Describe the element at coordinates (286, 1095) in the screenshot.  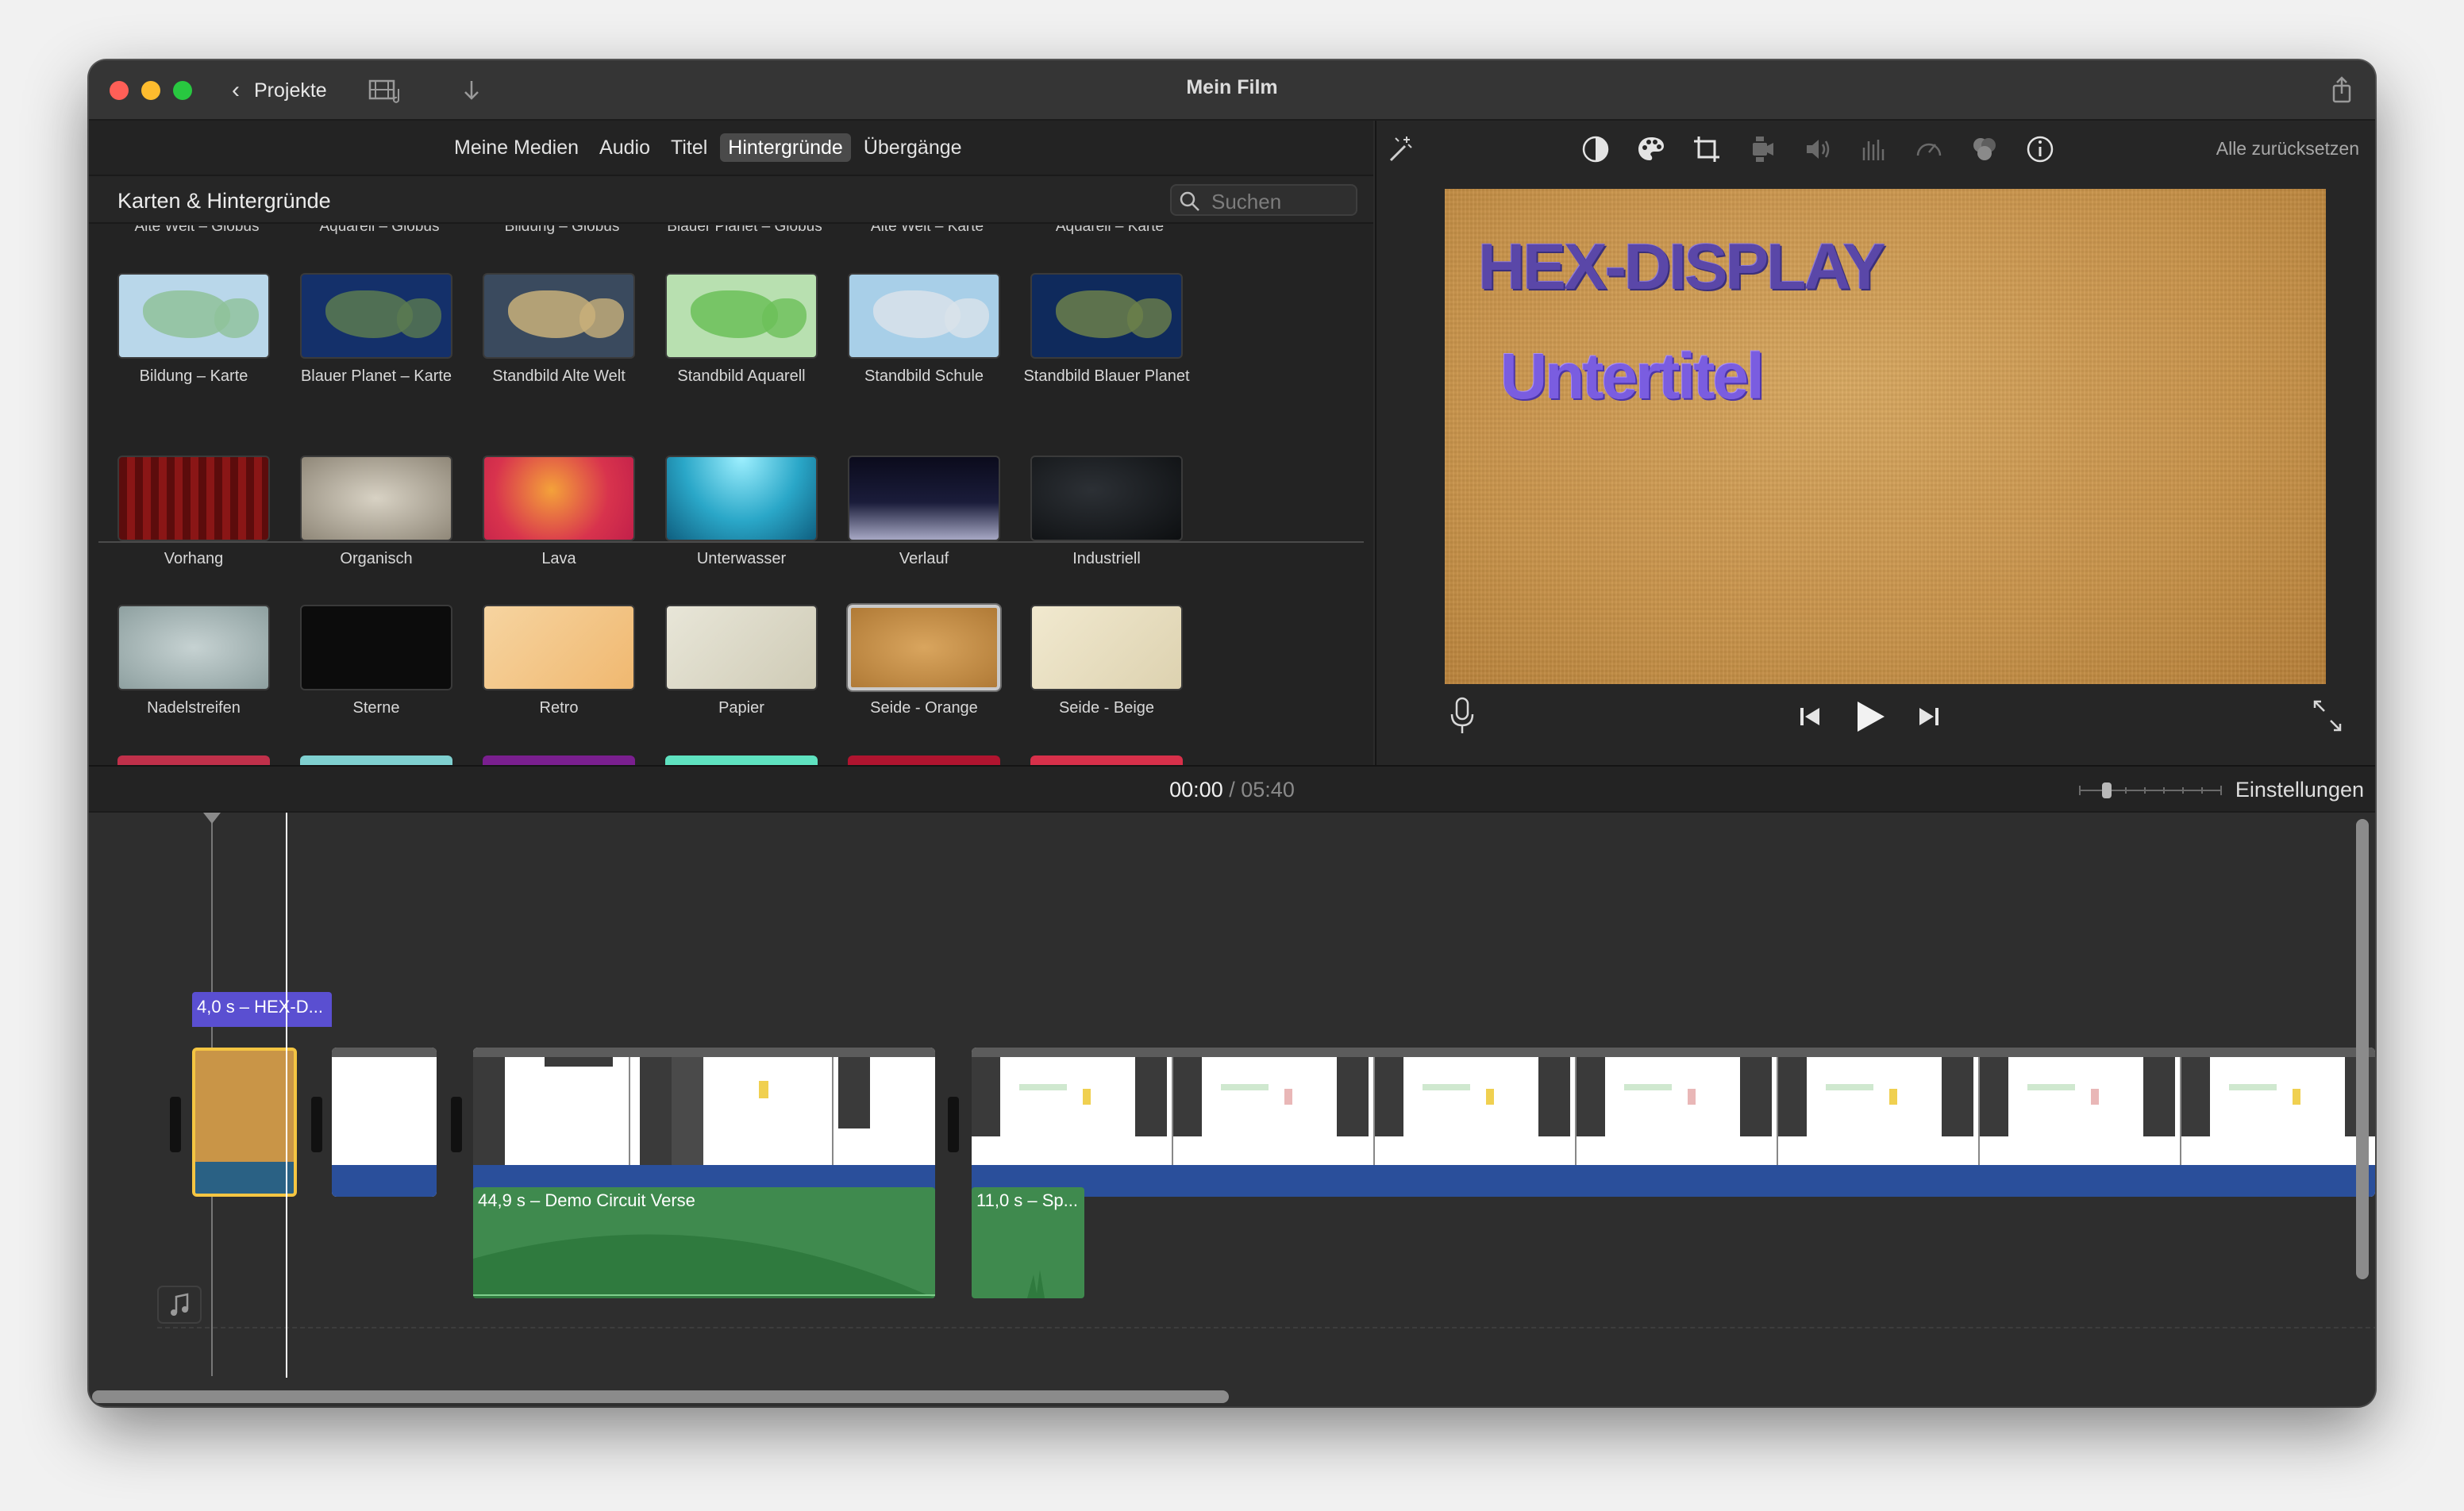
I see `playhead` at that location.